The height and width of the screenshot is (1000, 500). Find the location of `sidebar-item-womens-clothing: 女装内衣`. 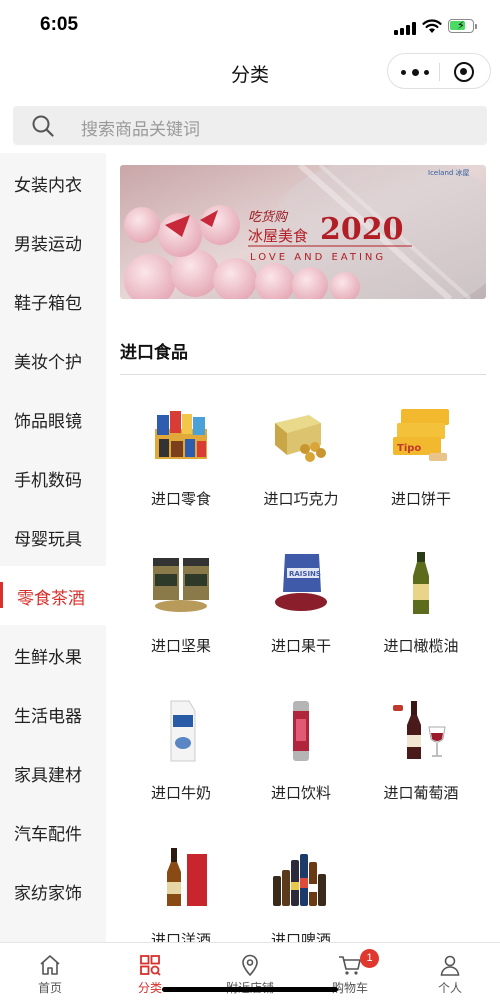

sidebar-item-womens-clothing: 女装内衣 is located at coordinates (53, 182).